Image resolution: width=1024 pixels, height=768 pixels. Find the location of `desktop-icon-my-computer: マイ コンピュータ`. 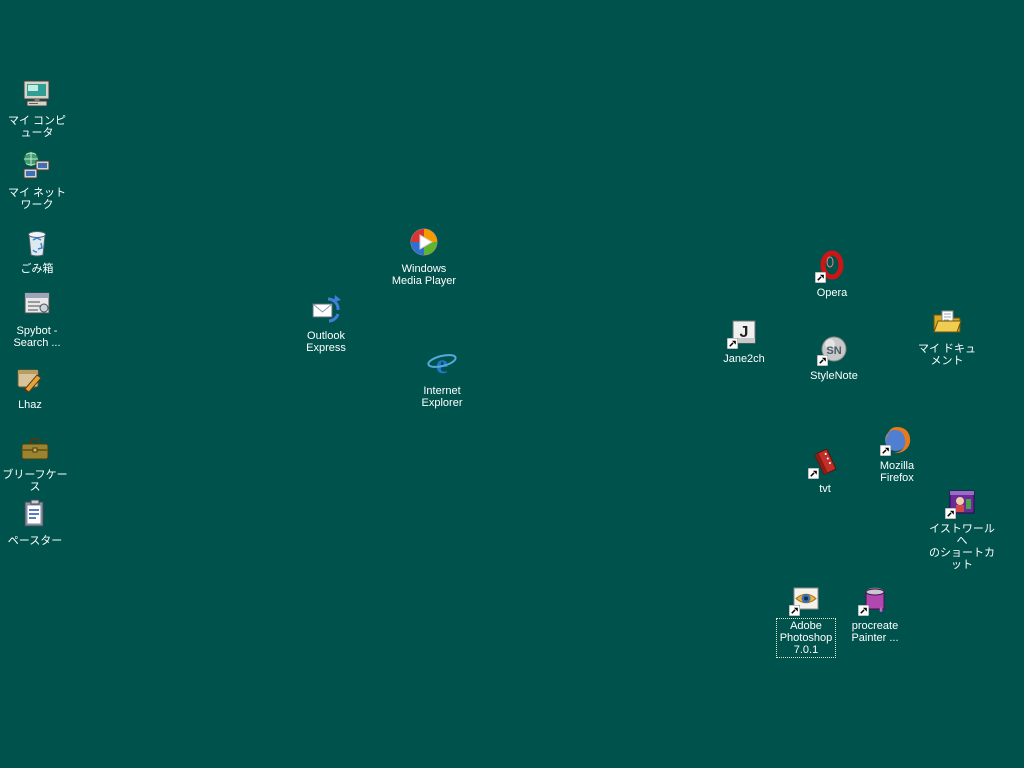

desktop-icon-my-computer: マイ コンピュータ is located at coordinates (37, 109).